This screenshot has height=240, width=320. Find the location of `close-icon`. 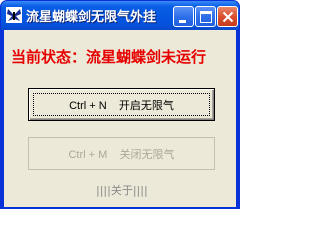

close-icon is located at coordinates (228, 17).